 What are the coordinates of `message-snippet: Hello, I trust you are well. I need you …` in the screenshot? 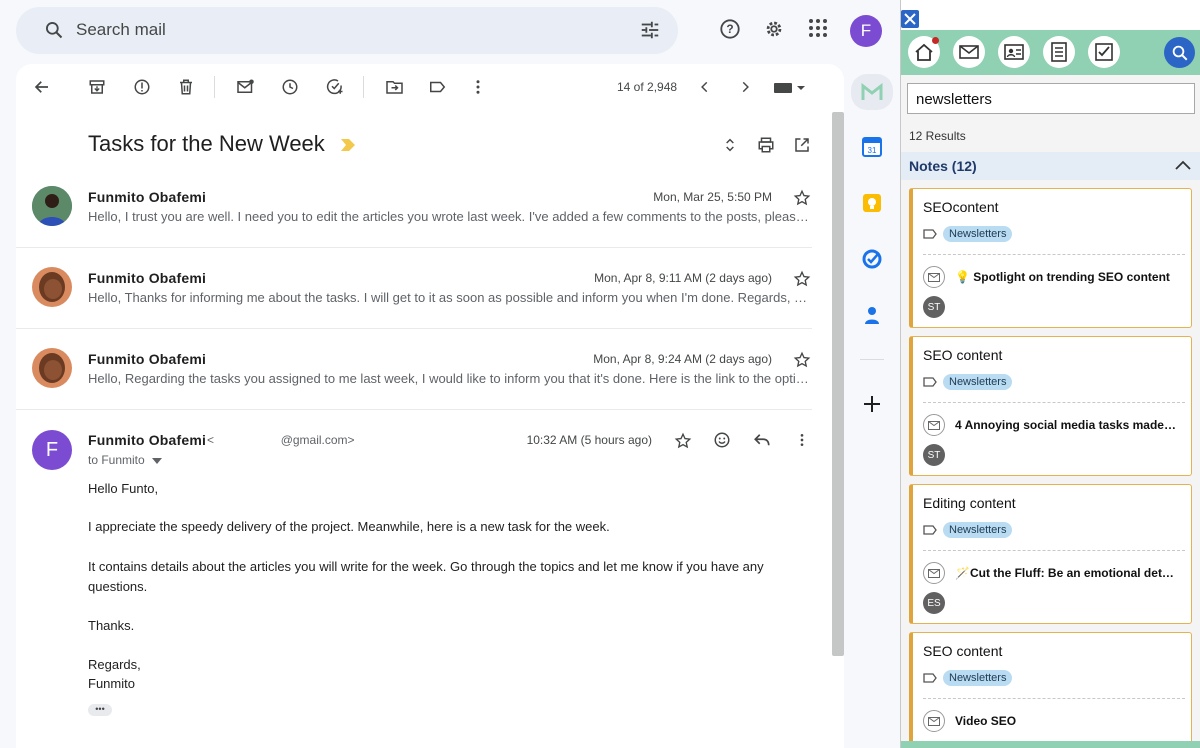 It's located at (449, 216).